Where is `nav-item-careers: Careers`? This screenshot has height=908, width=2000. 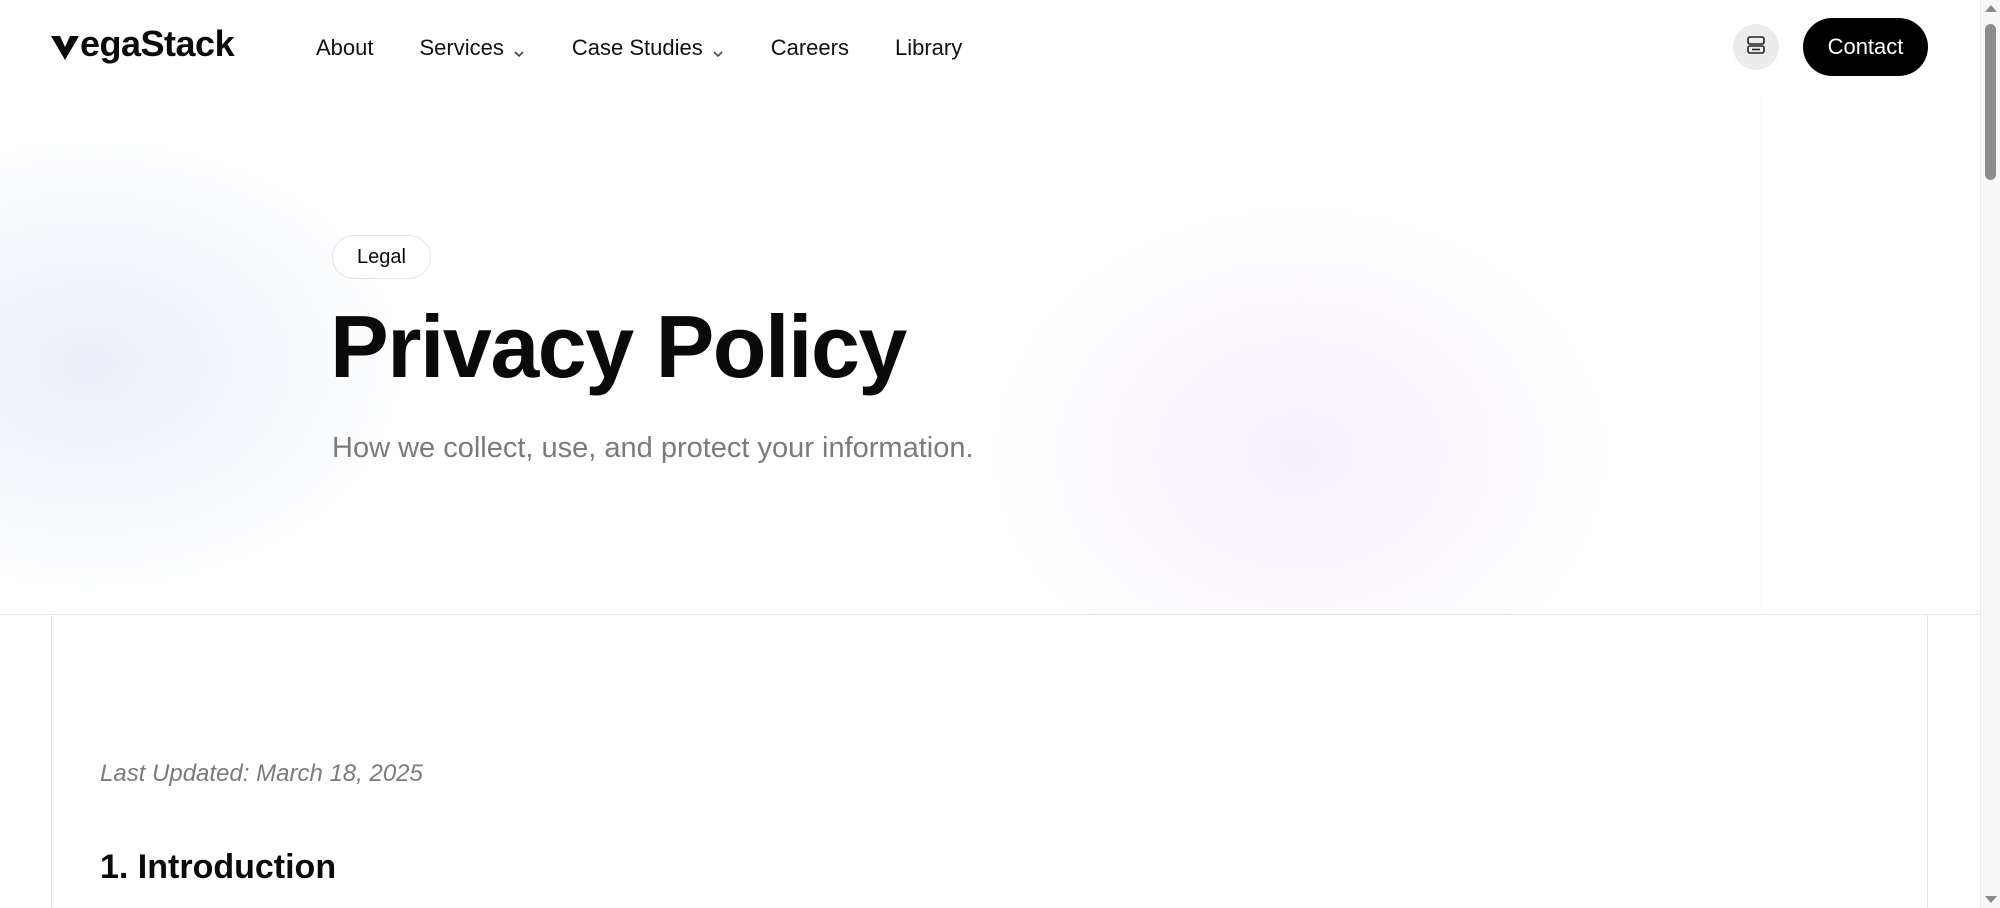
nav-item-careers: Careers is located at coordinates (810, 48).